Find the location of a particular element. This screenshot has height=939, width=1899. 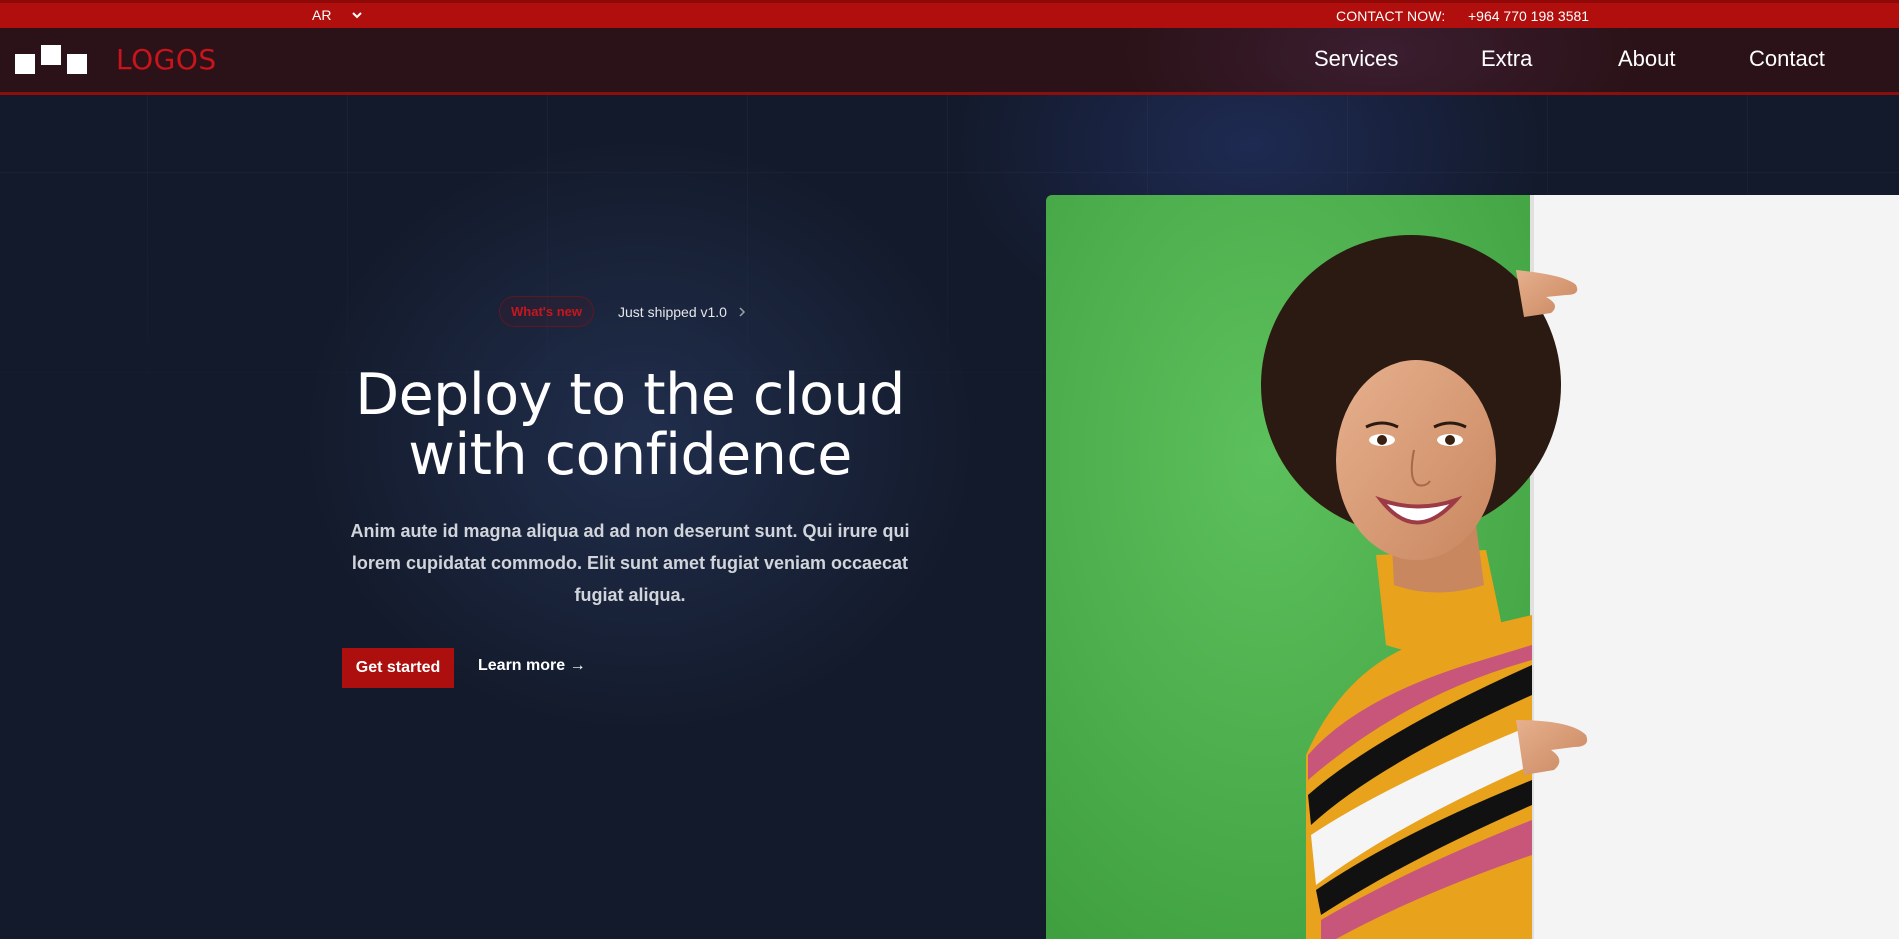

whats-new-badge: What's new is located at coordinates (546, 311).